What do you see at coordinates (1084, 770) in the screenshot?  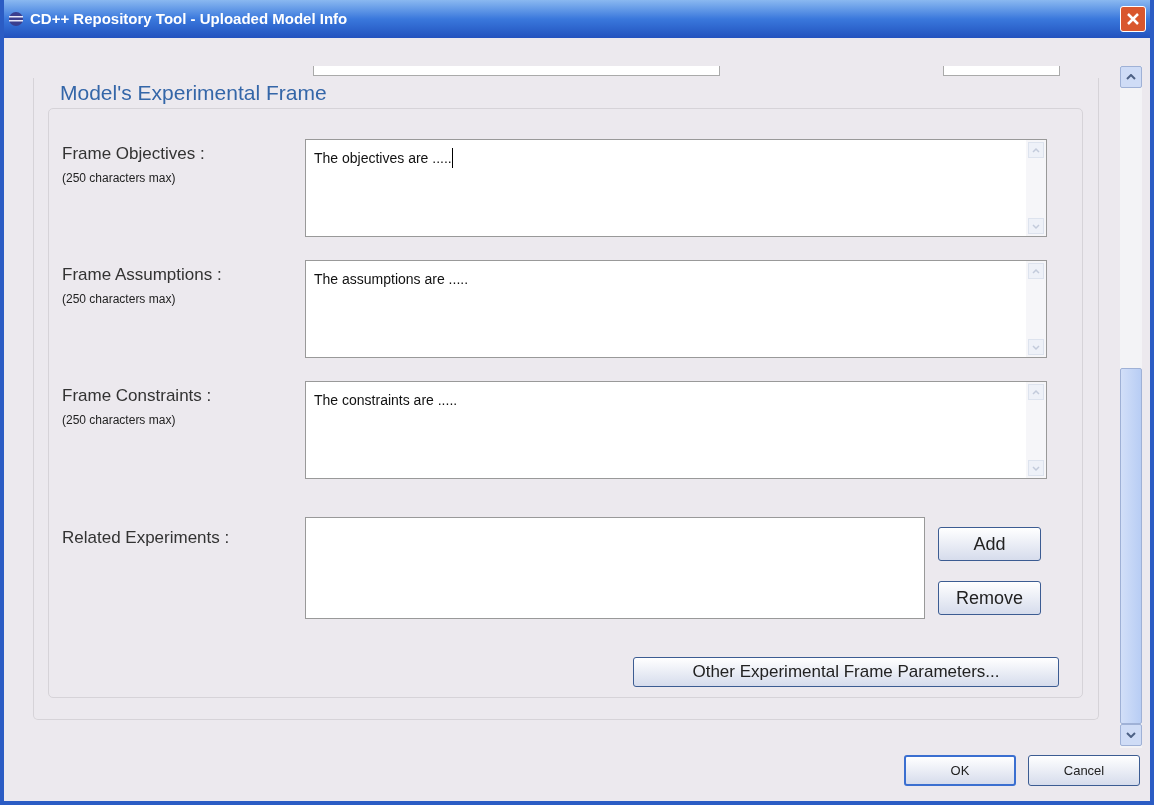 I see `dialog-button: Cancel` at bounding box center [1084, 770].